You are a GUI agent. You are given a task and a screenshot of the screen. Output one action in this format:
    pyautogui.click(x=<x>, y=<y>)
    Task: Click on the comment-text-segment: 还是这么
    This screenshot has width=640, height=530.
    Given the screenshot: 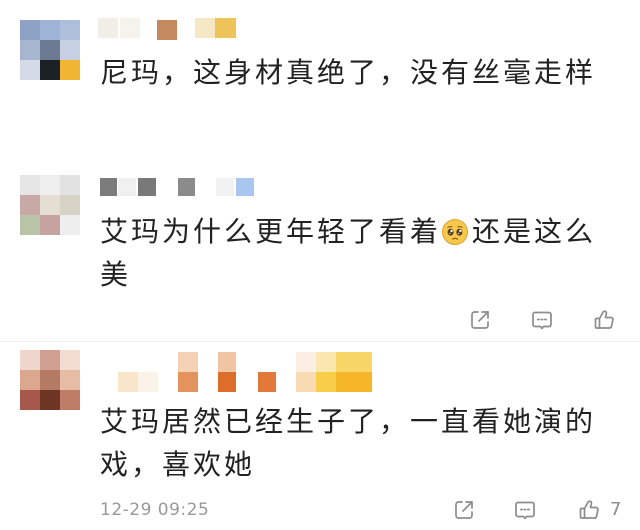 What is the action you would take?
    pyautogui.click(x=534, y=231)
    